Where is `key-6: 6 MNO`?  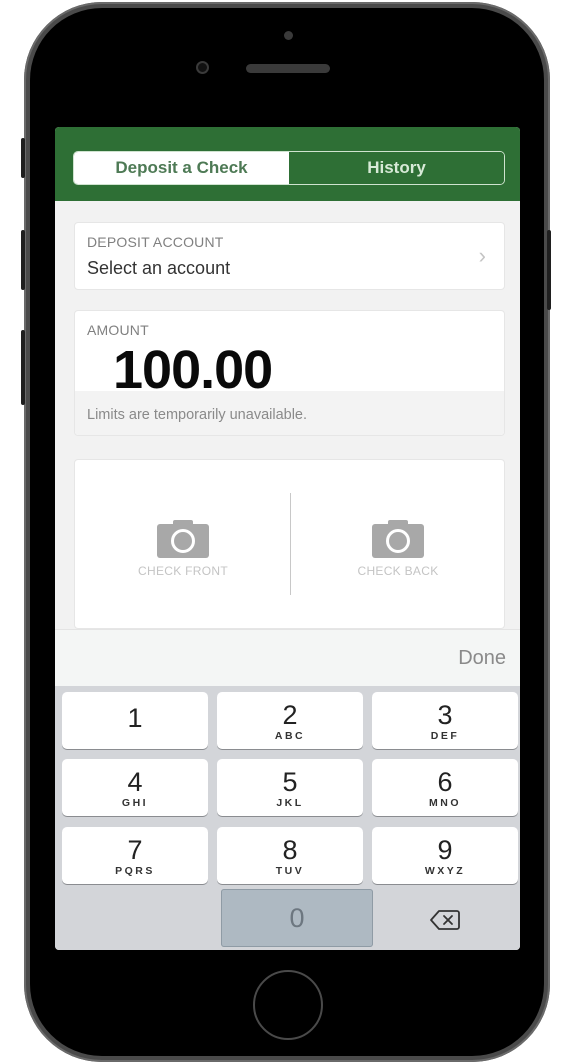
key-6: 6 MNO is located at coordinates (445, 787).